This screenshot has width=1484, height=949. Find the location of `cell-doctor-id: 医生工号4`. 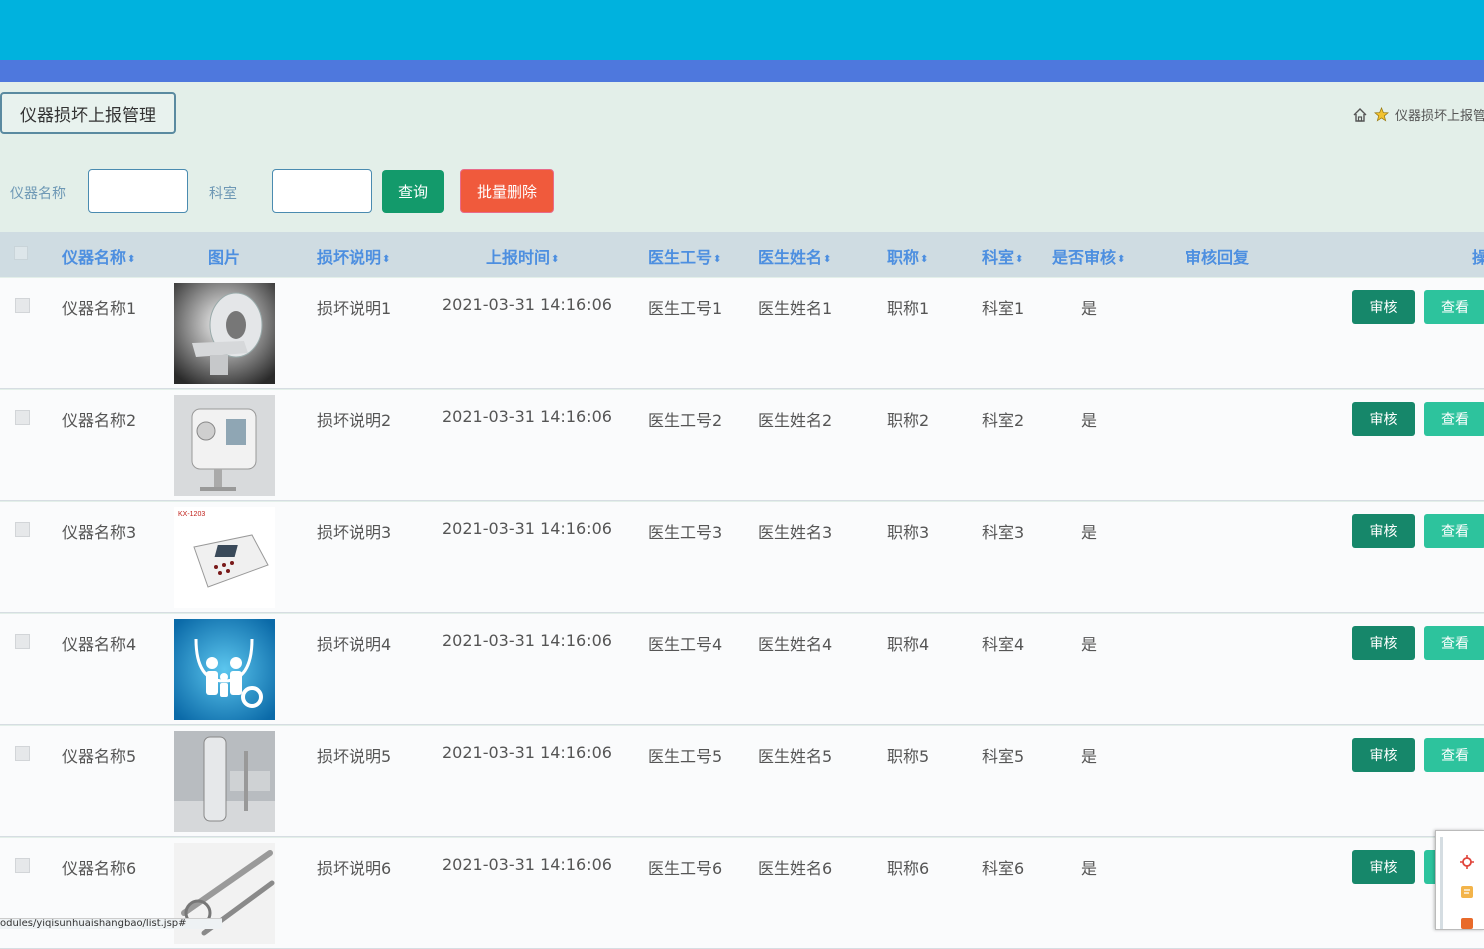

cell-doctor-id: 医生工号4 is located at coordinates (685, 644).